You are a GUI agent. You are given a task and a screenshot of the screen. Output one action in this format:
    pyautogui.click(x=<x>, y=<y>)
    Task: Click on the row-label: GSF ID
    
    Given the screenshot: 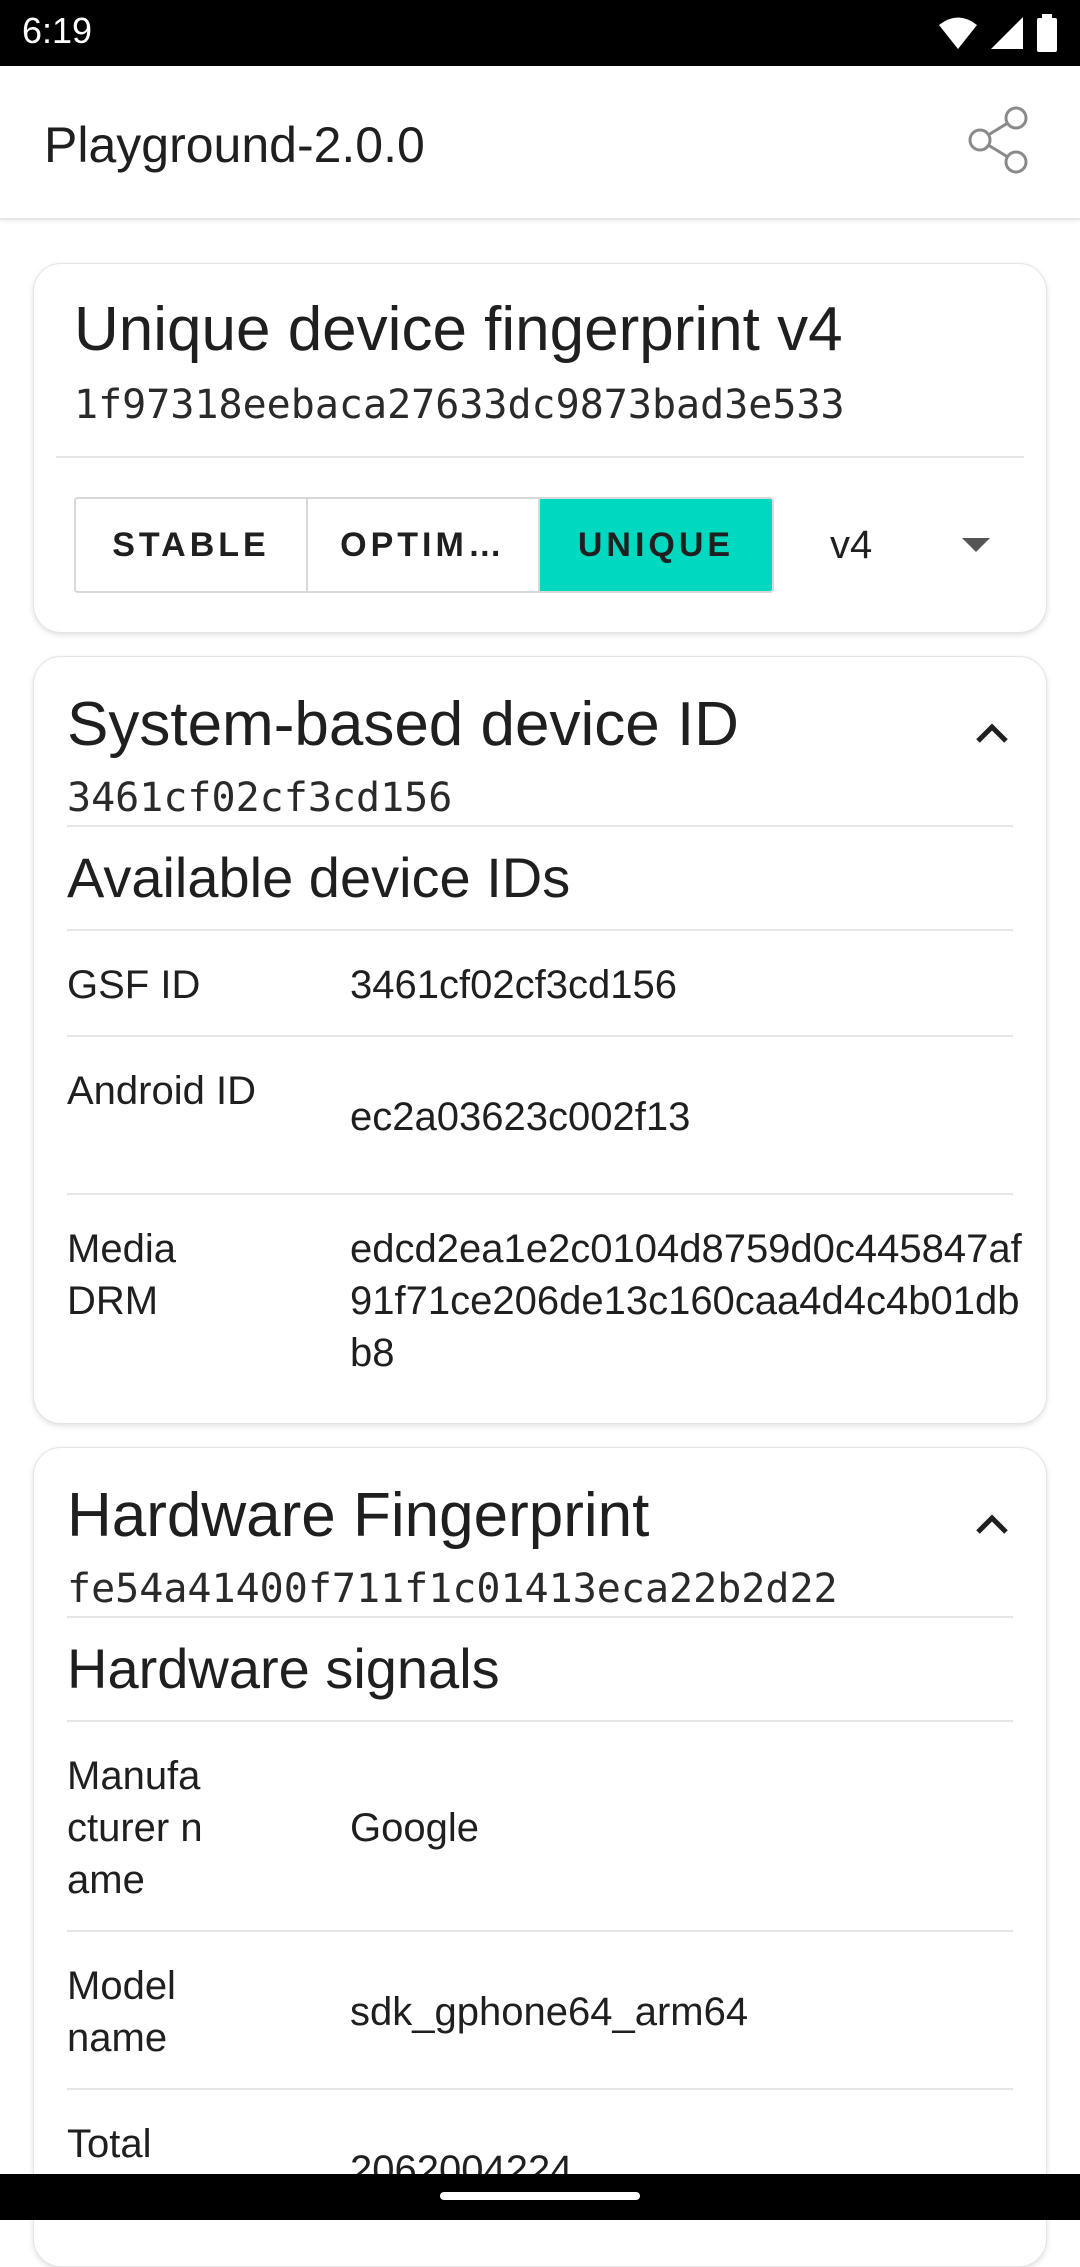 What is the action you would take?
    pyautogui.click(x=134, y=985)
    